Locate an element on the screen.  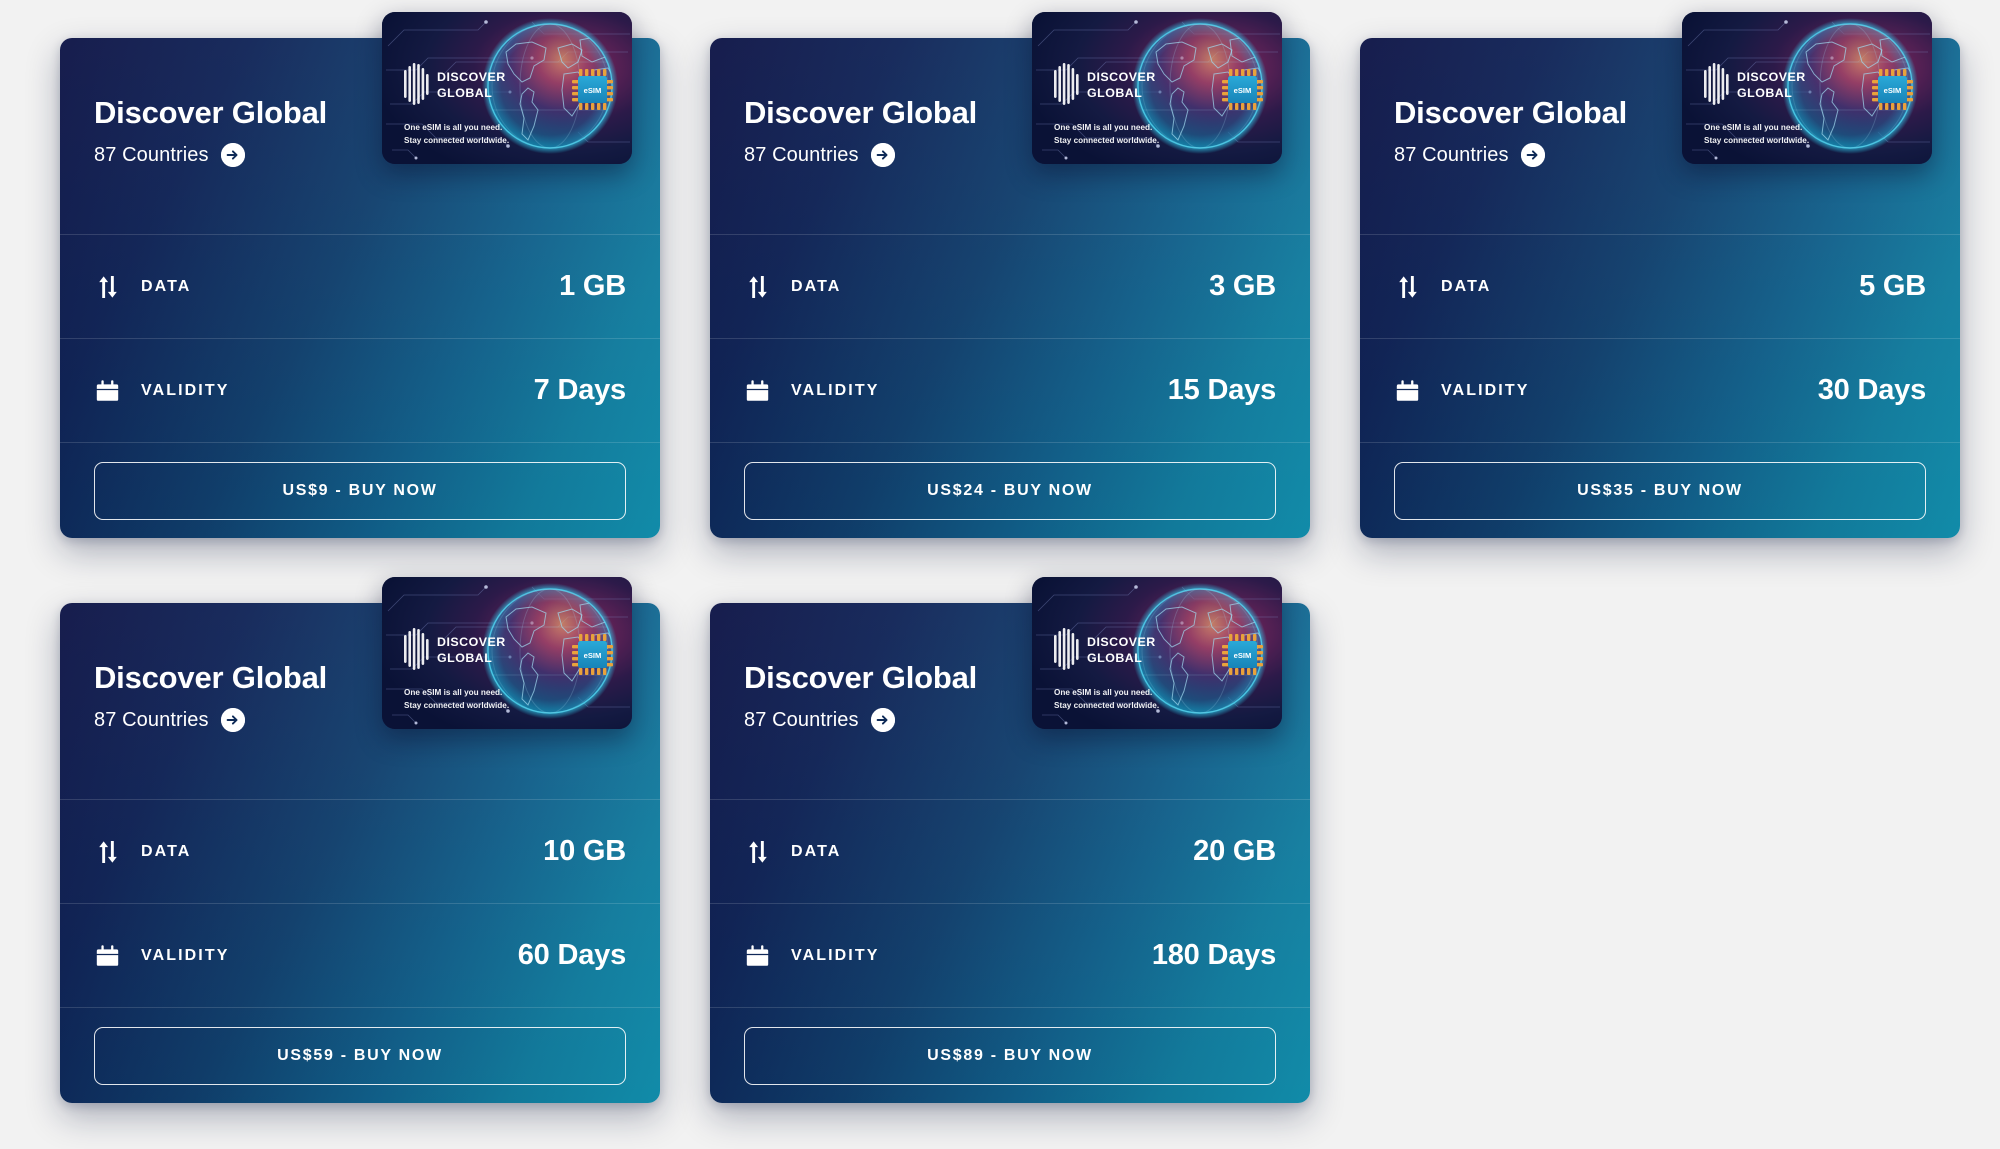
spec-row-data: DATA 20 GB is located at coordinates (1010, 851).